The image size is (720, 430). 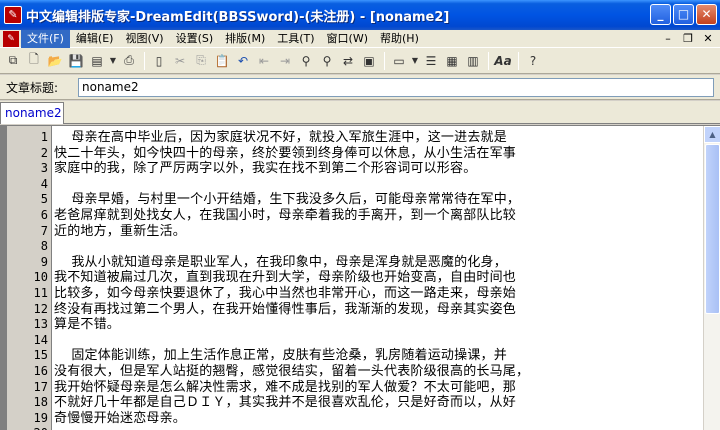 What do you see at coordinates (13, 61) in the screenshot?
I see `new-window-icon: ⧉` at bounding box center [13, 61].